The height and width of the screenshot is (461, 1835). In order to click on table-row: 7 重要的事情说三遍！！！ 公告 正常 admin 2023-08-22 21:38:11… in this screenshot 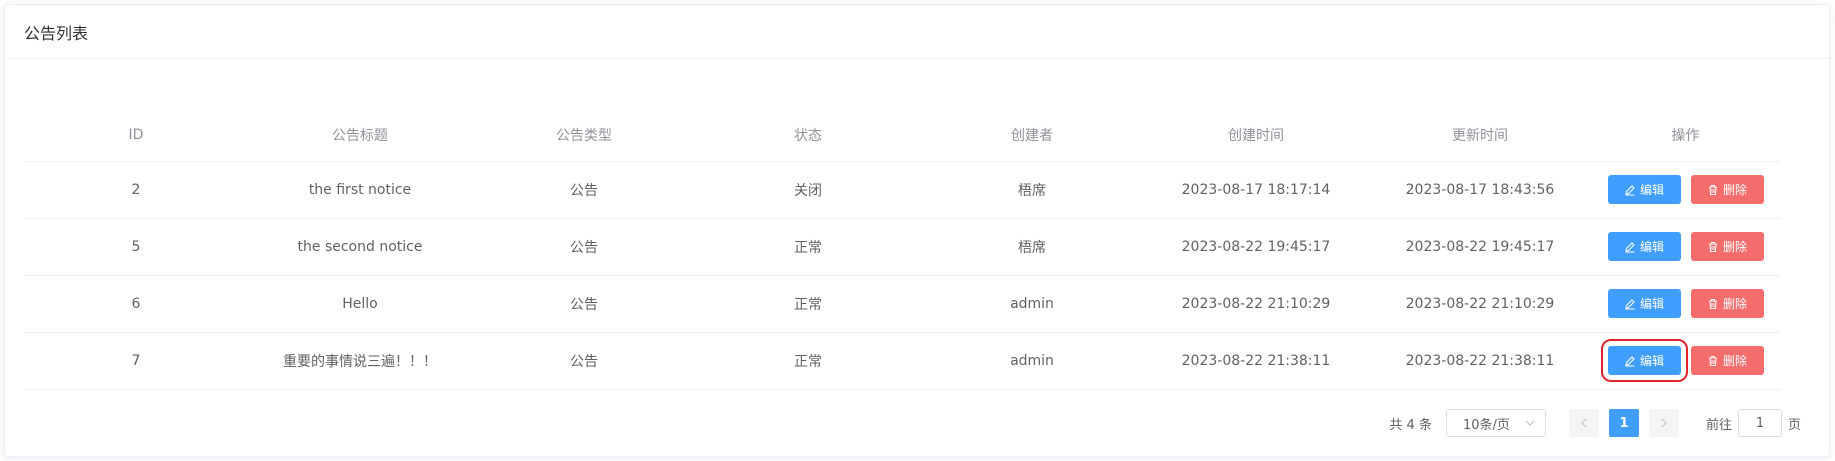, I will do `click(901, 361)`.